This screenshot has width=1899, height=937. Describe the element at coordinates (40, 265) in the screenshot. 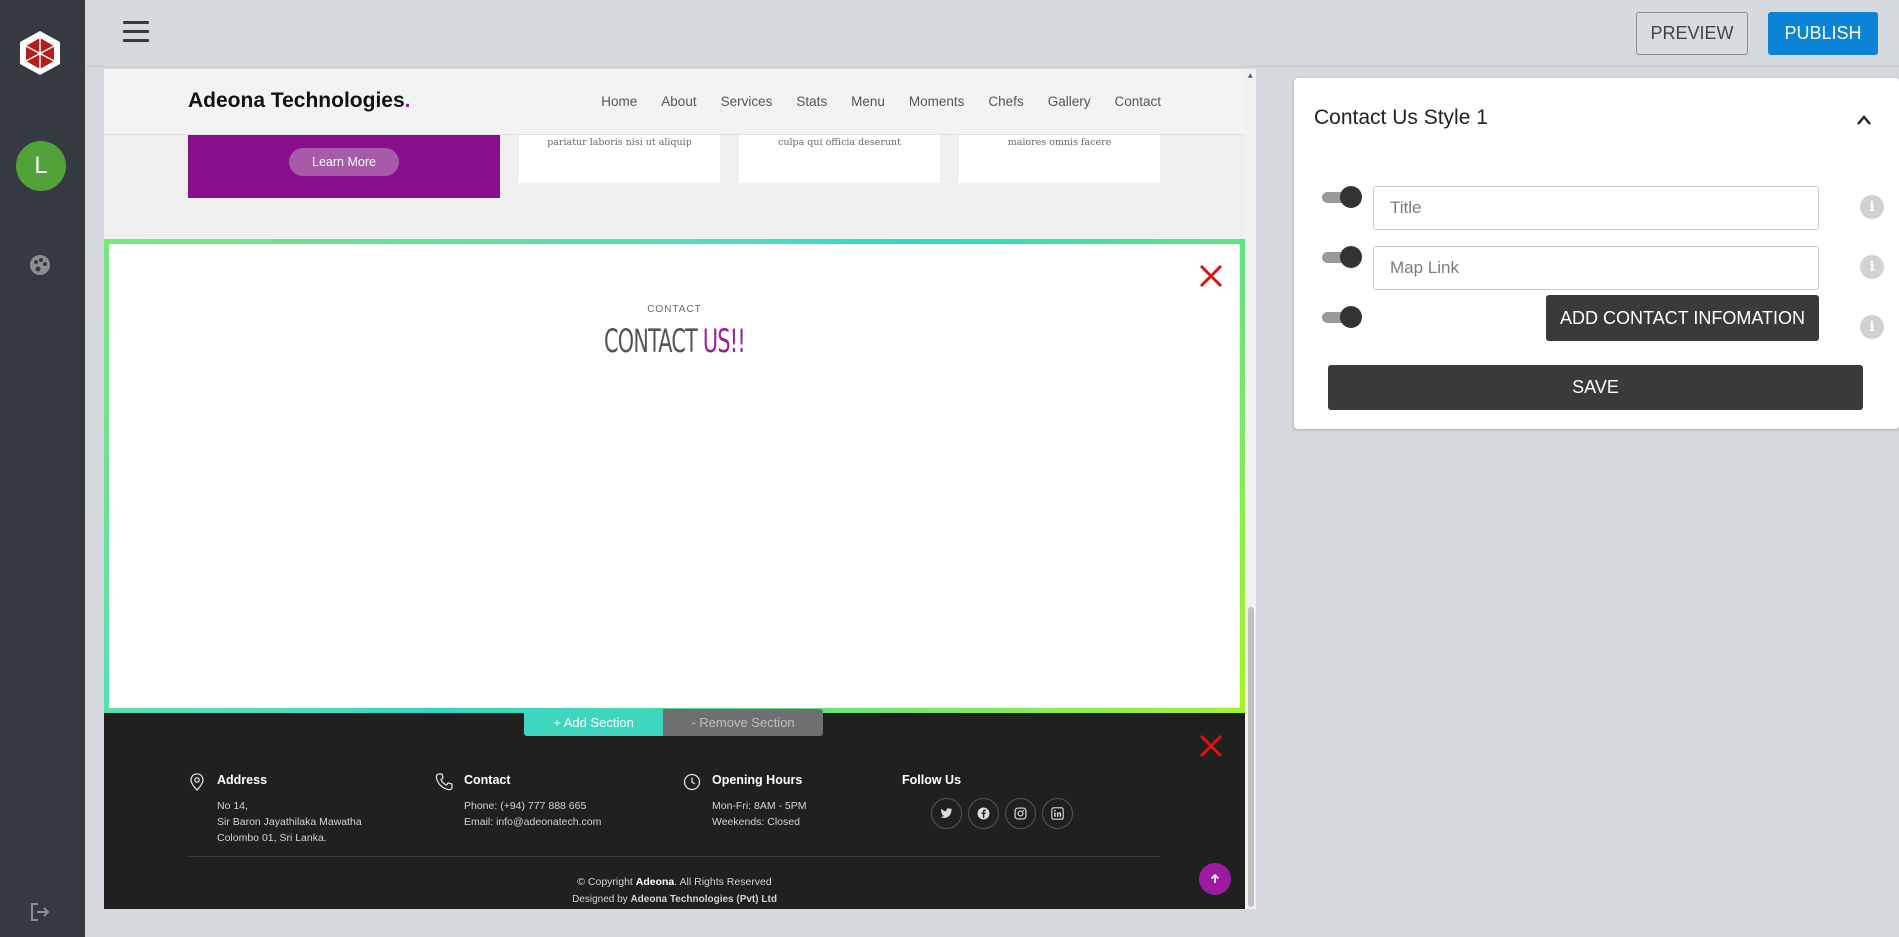

I see `palette-icon` at that location.